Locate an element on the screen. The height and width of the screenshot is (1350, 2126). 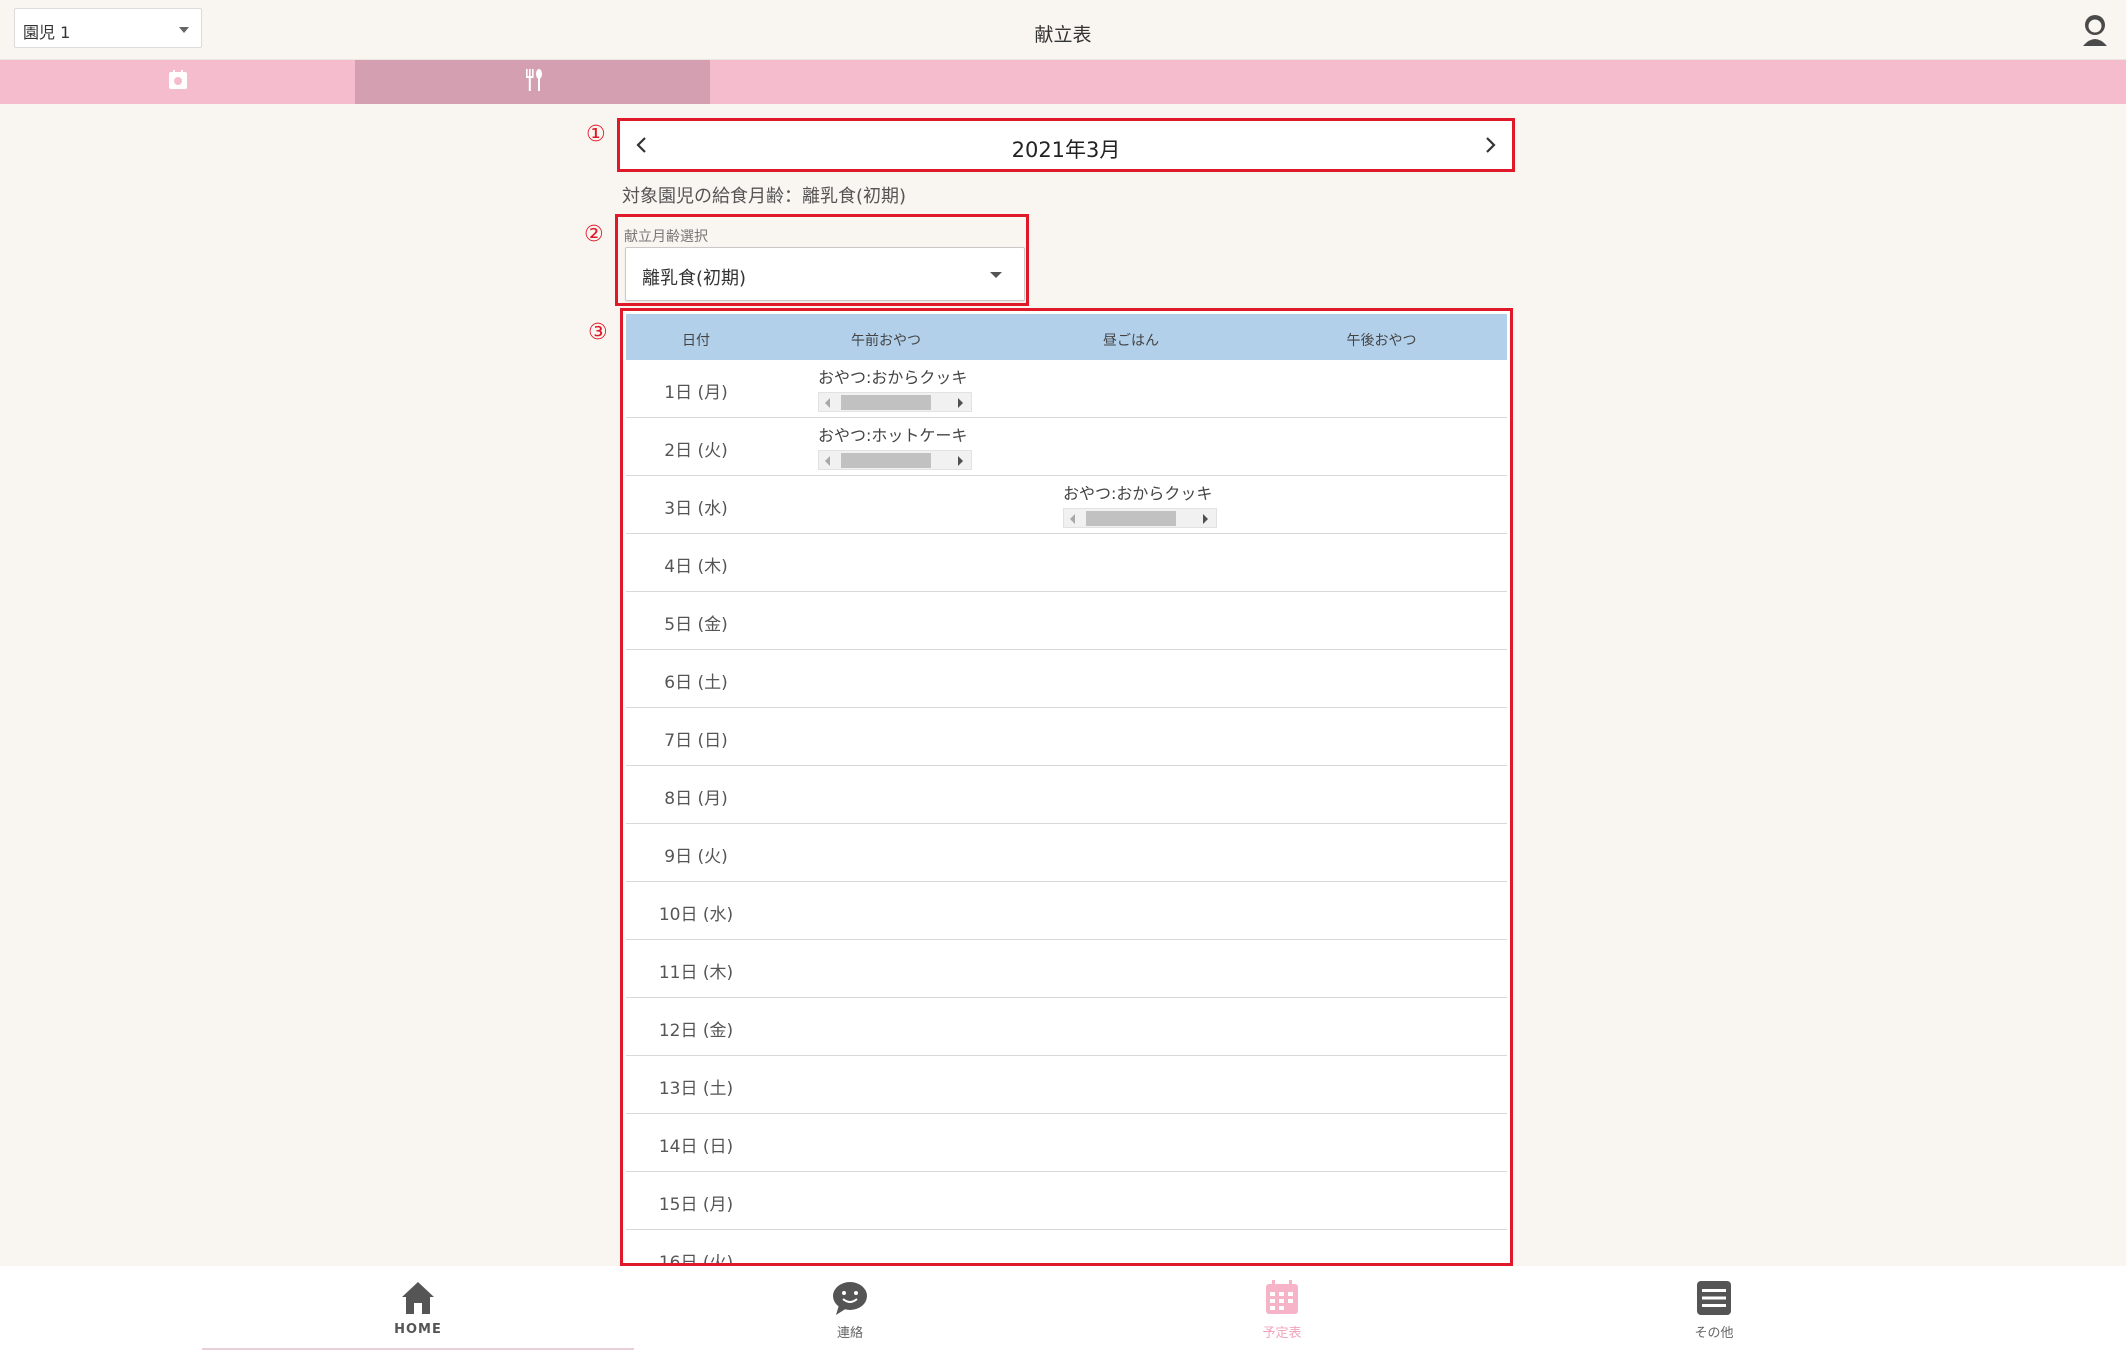
table-row: 15日 (月) is located at coordinates (1066, 1201).